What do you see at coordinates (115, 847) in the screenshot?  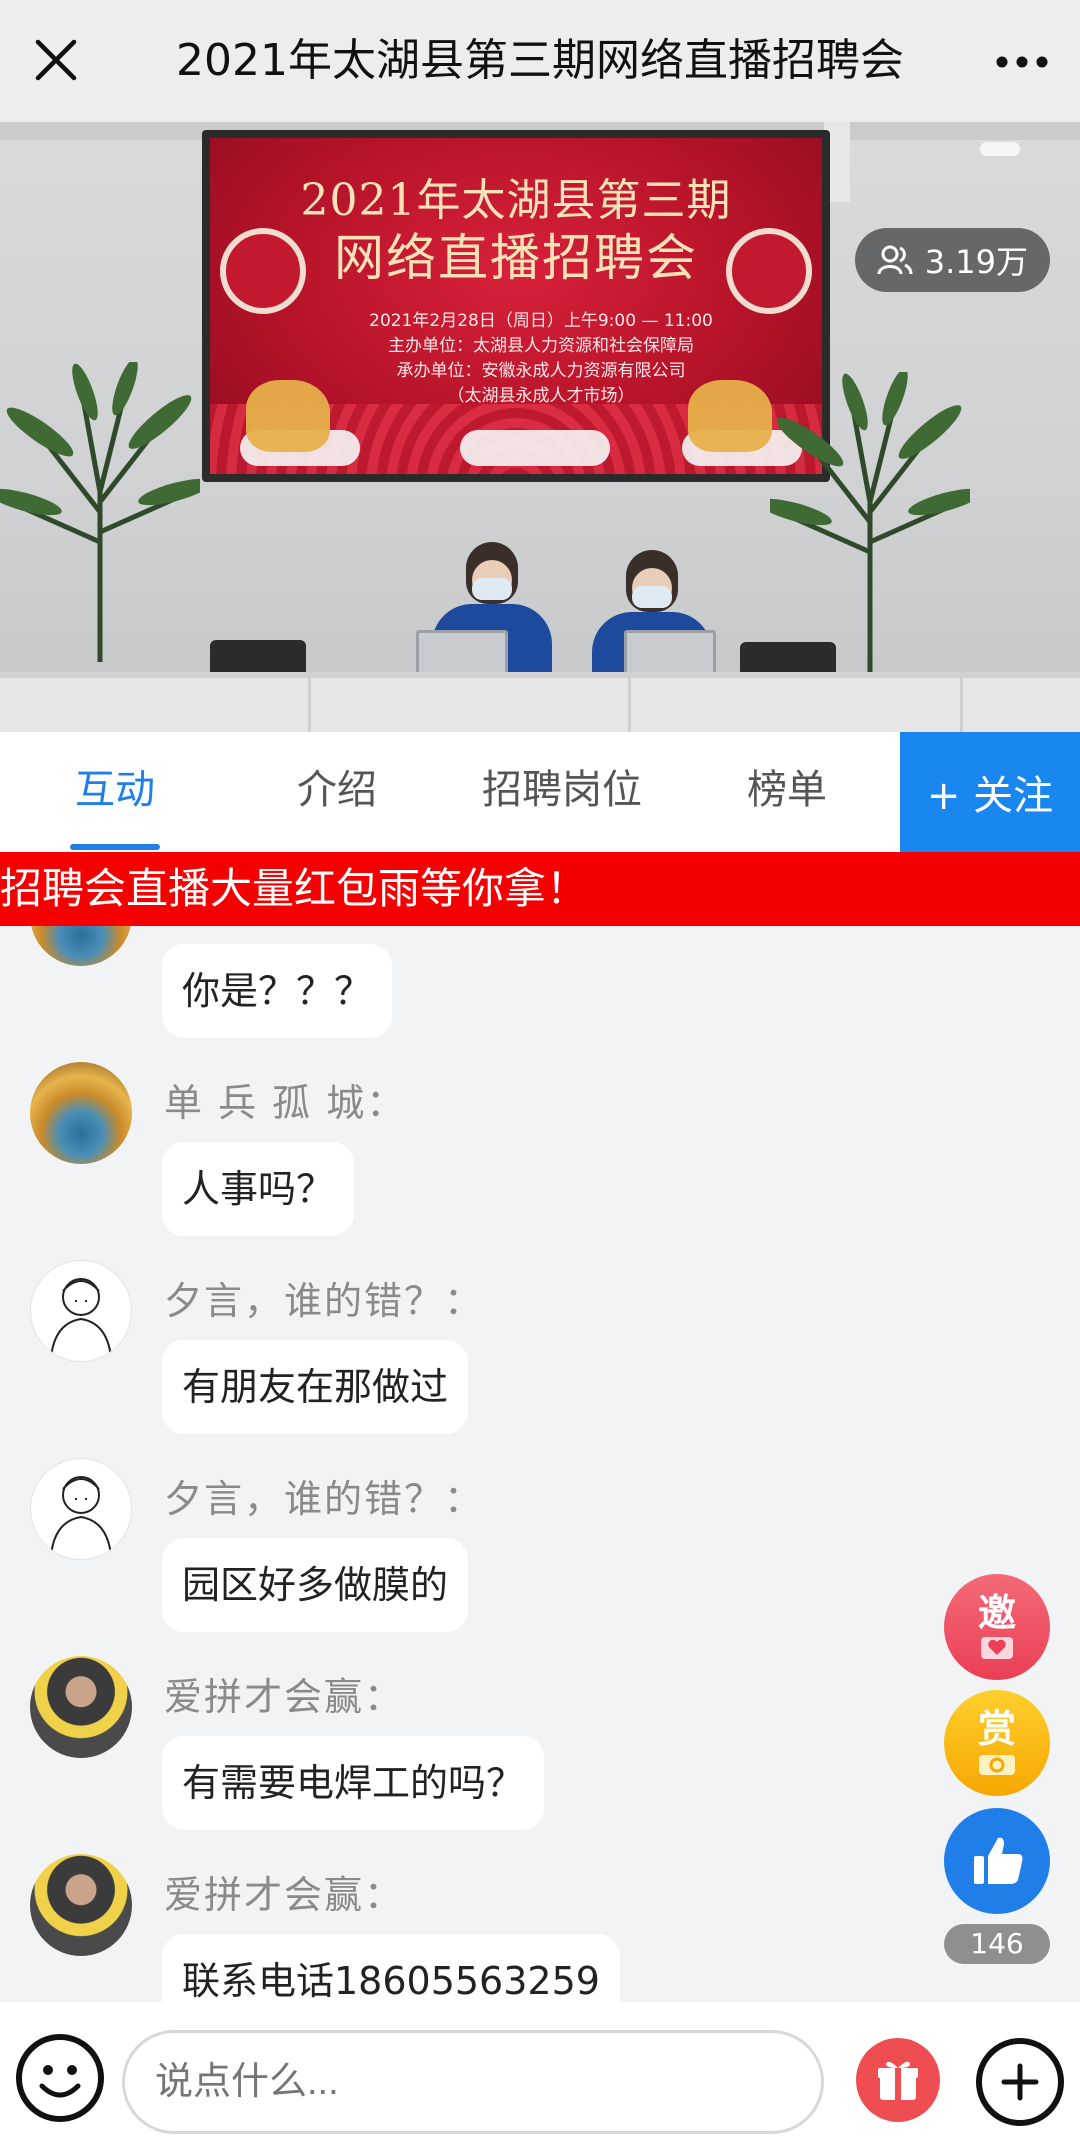 I see `active-tab-indicator` at bounding box center [115, 847].